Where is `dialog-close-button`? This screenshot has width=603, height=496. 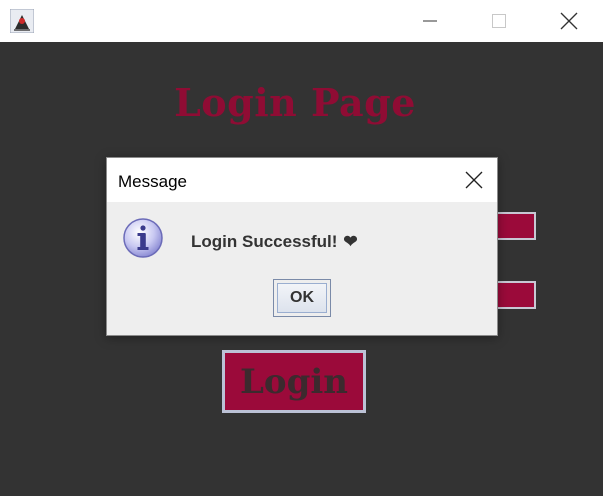 dialog-close-button is located at coordinates (474, 180).